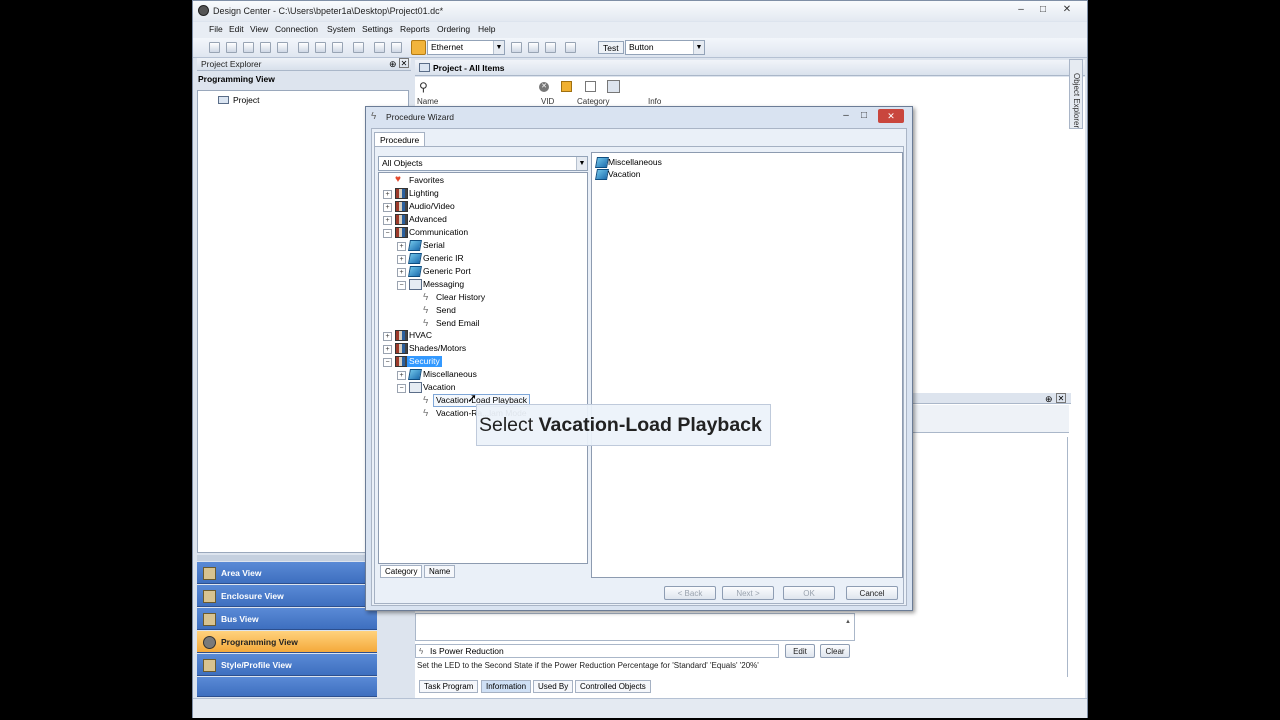 The width and height of the screenshot is (1280, 720). What do you see at coordinates (590, 86) in the screenshot?
I see `view-toggle-icon` at bounding box center [590, 86].